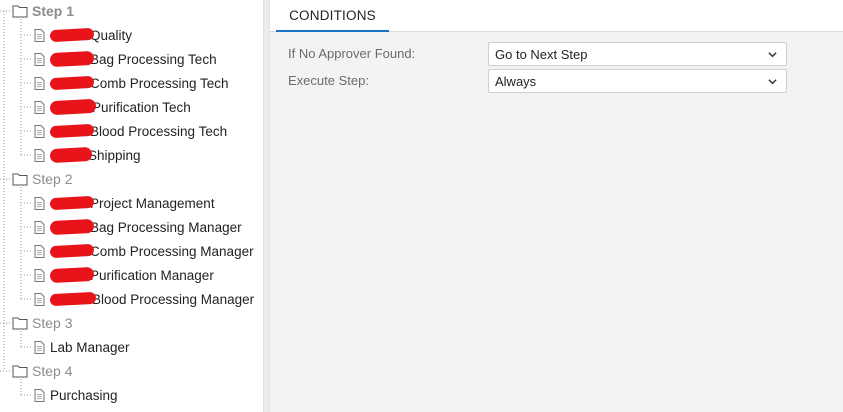 Image resolution: width=843 pixels, height=412 pixels. I want to click on tree-step-3: Step 3, so click(42, 323).